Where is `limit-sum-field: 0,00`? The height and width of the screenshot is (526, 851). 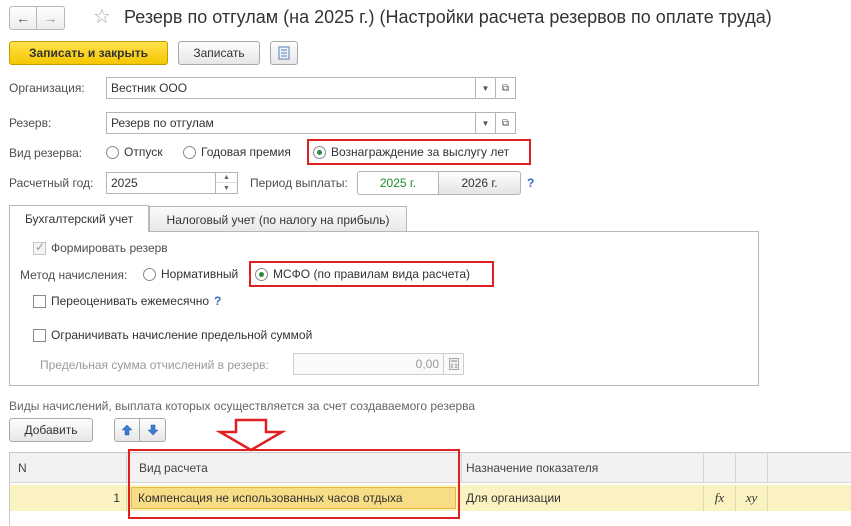
limit-sum-field: 0,00 is located at coordinates (368, 364).